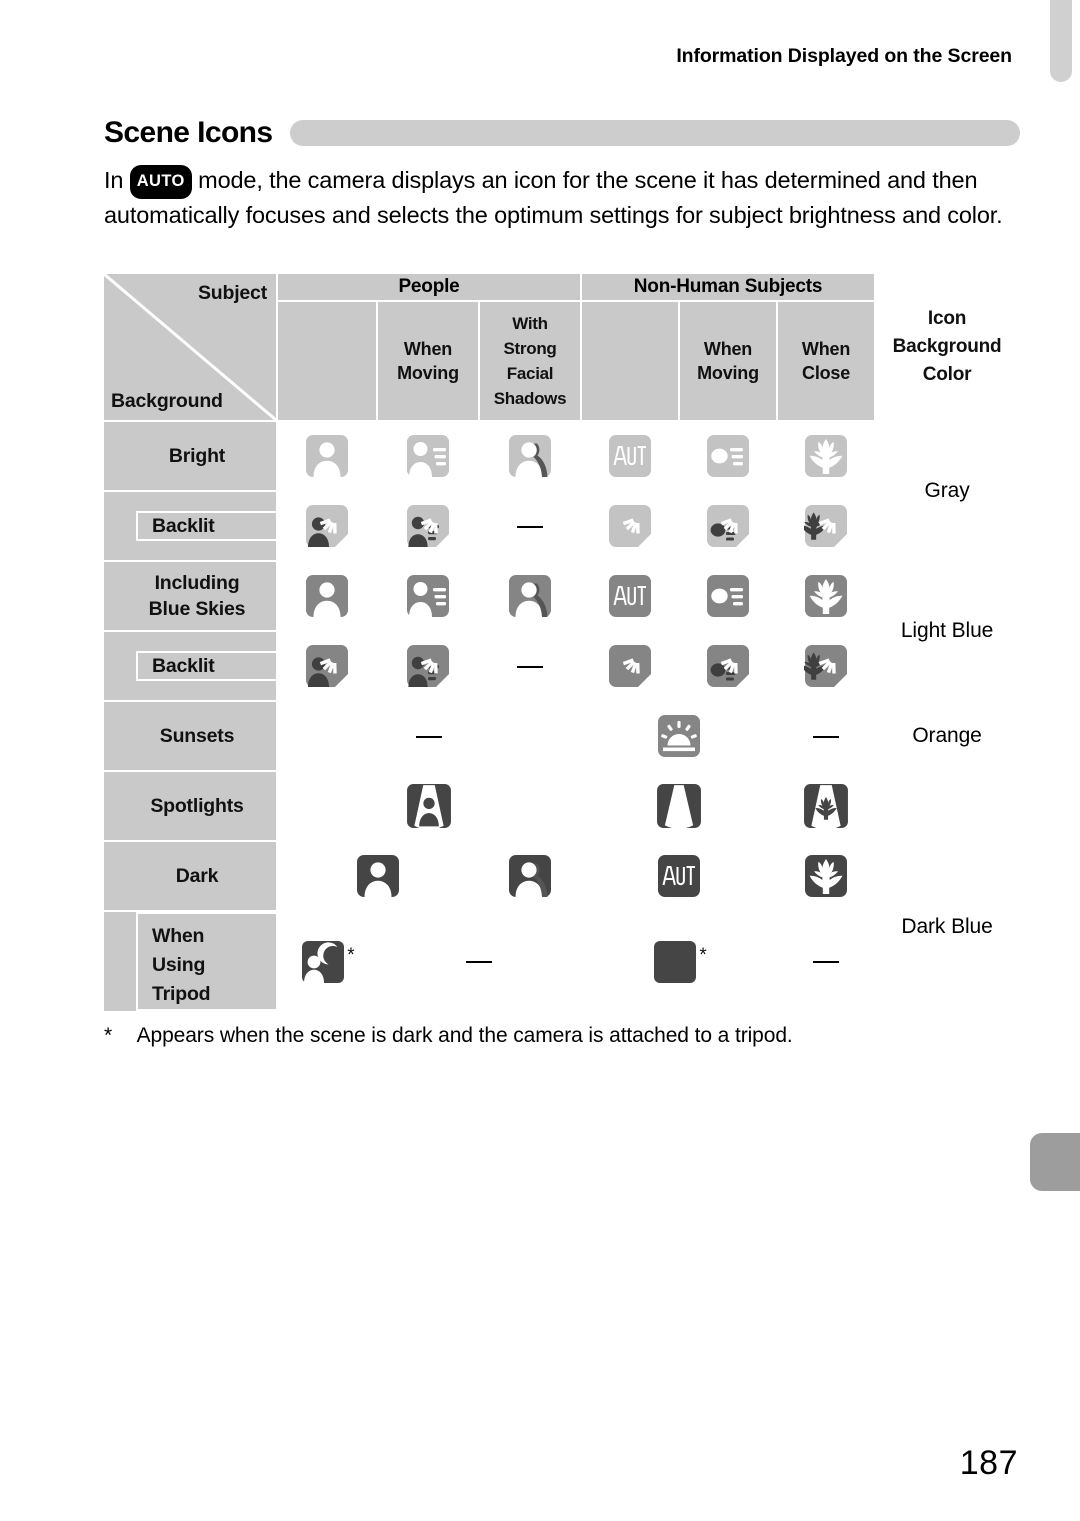 The height and width of the screenshot is (1521, 1080). I want to click on sunset-icon, so click(679, 736).